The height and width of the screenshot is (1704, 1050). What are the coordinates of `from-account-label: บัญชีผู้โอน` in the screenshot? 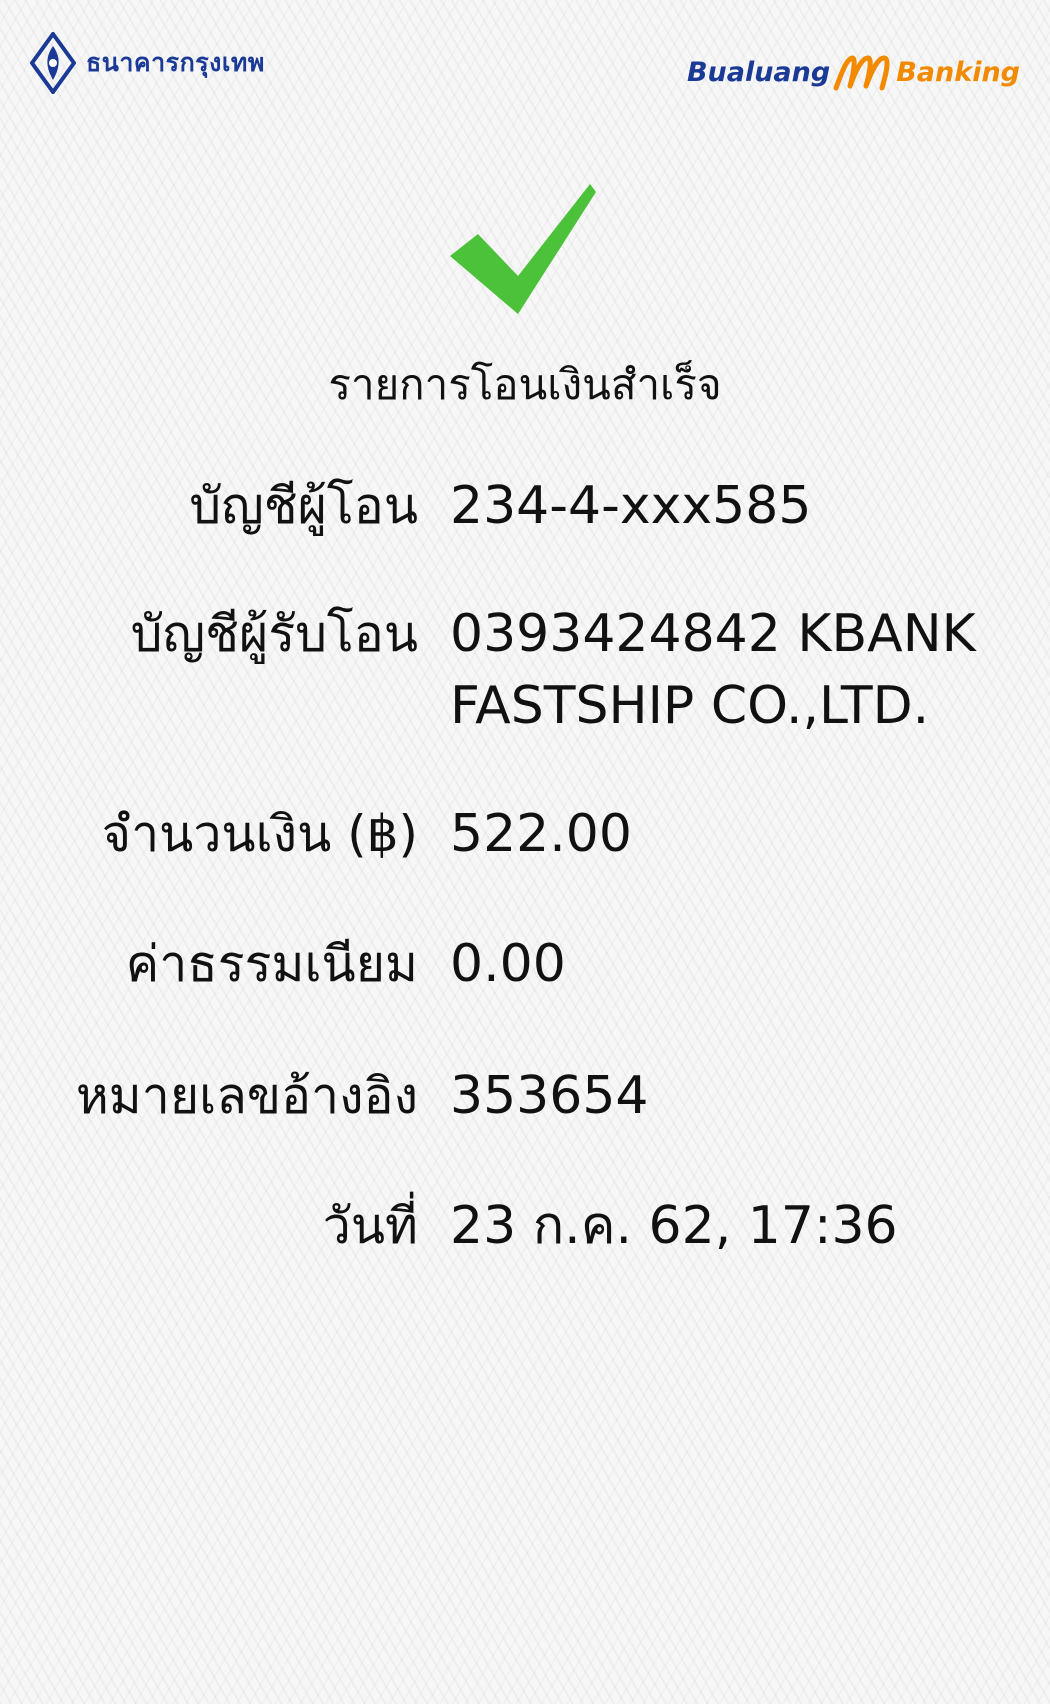 It's located at (303, 506).